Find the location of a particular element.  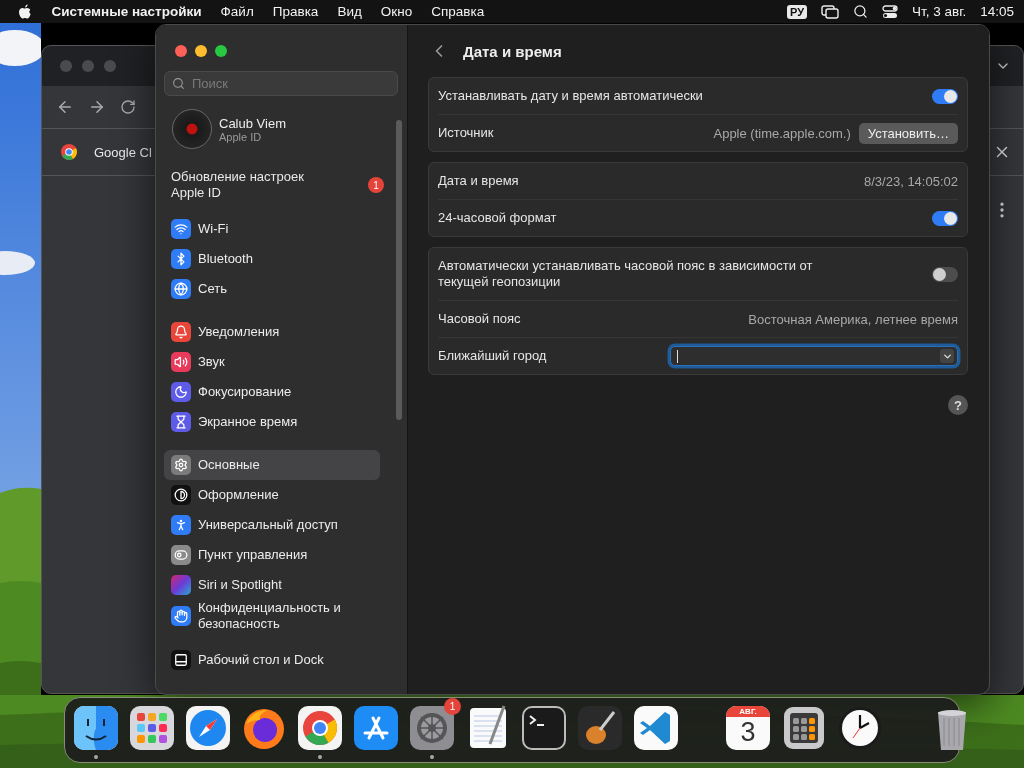

globe-icon is located at coordinates (181, 289).